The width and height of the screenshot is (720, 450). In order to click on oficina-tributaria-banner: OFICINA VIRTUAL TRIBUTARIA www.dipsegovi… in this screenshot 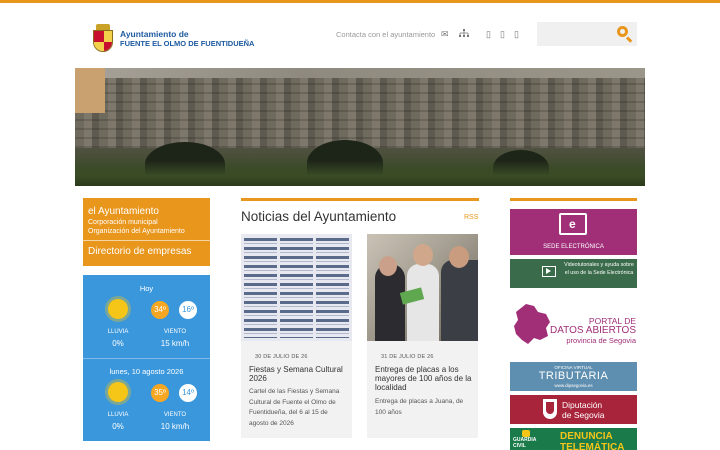, I will do `click(573, 376)`.